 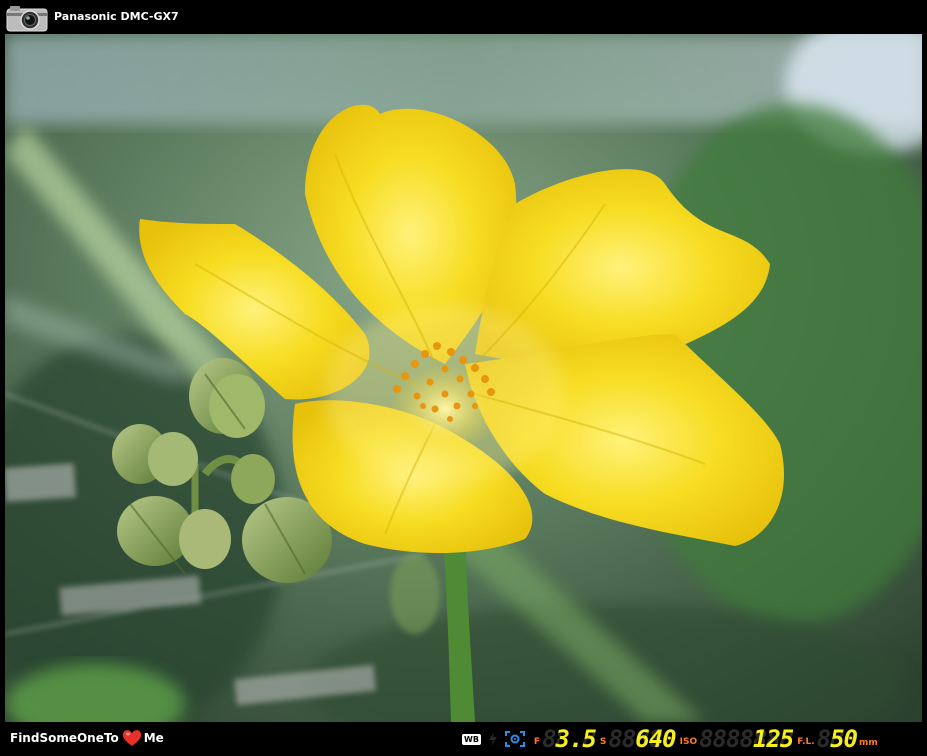 I want to click on aperture-value: 3.5, so click(x=576, y=739).